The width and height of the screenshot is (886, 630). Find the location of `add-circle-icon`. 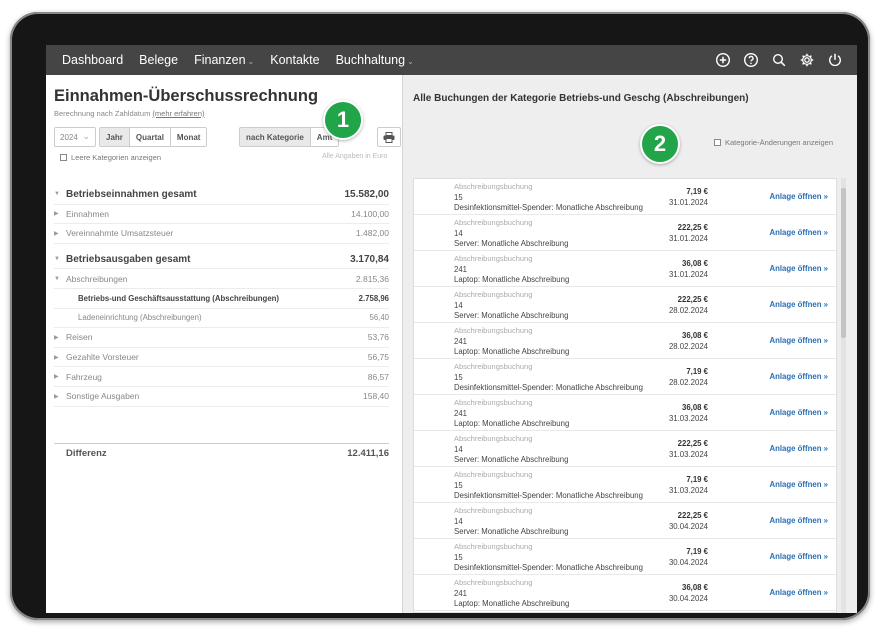

add-circle-icon is located at coordinates (723, 60).